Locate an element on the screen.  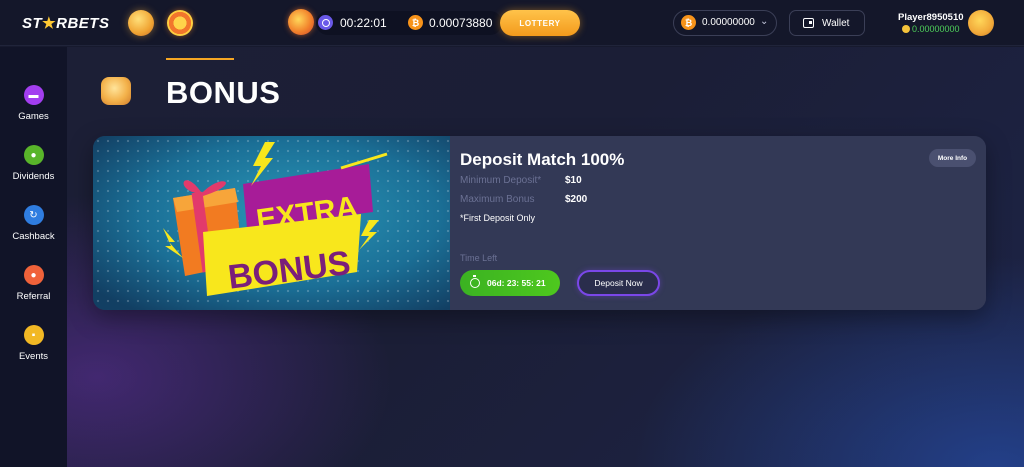
extra-bonus-banner: EXTRA BONUS is located at coordinates (271, 223).